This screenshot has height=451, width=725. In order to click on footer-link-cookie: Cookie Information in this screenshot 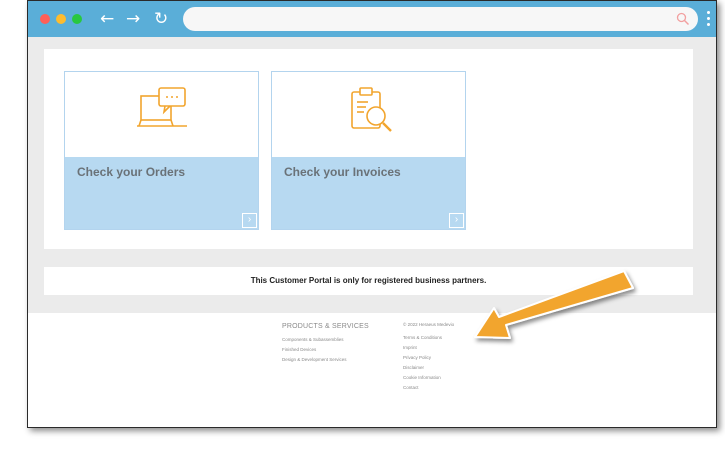, I will do `click(428, 378)`.